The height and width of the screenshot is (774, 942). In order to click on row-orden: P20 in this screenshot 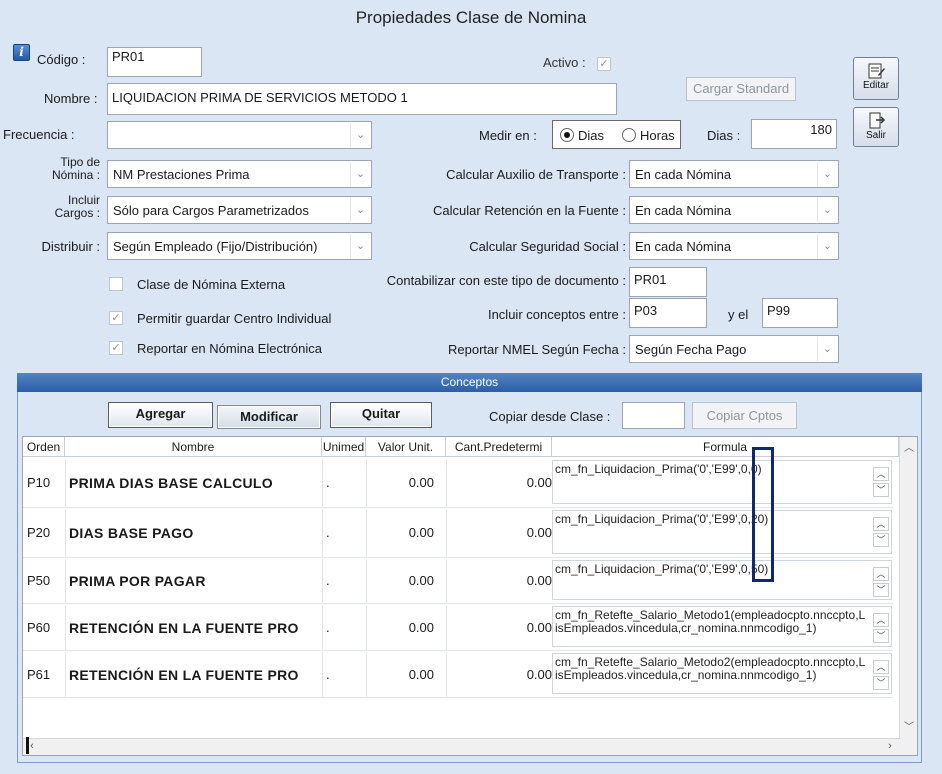, I will do `click(45, 532)`.